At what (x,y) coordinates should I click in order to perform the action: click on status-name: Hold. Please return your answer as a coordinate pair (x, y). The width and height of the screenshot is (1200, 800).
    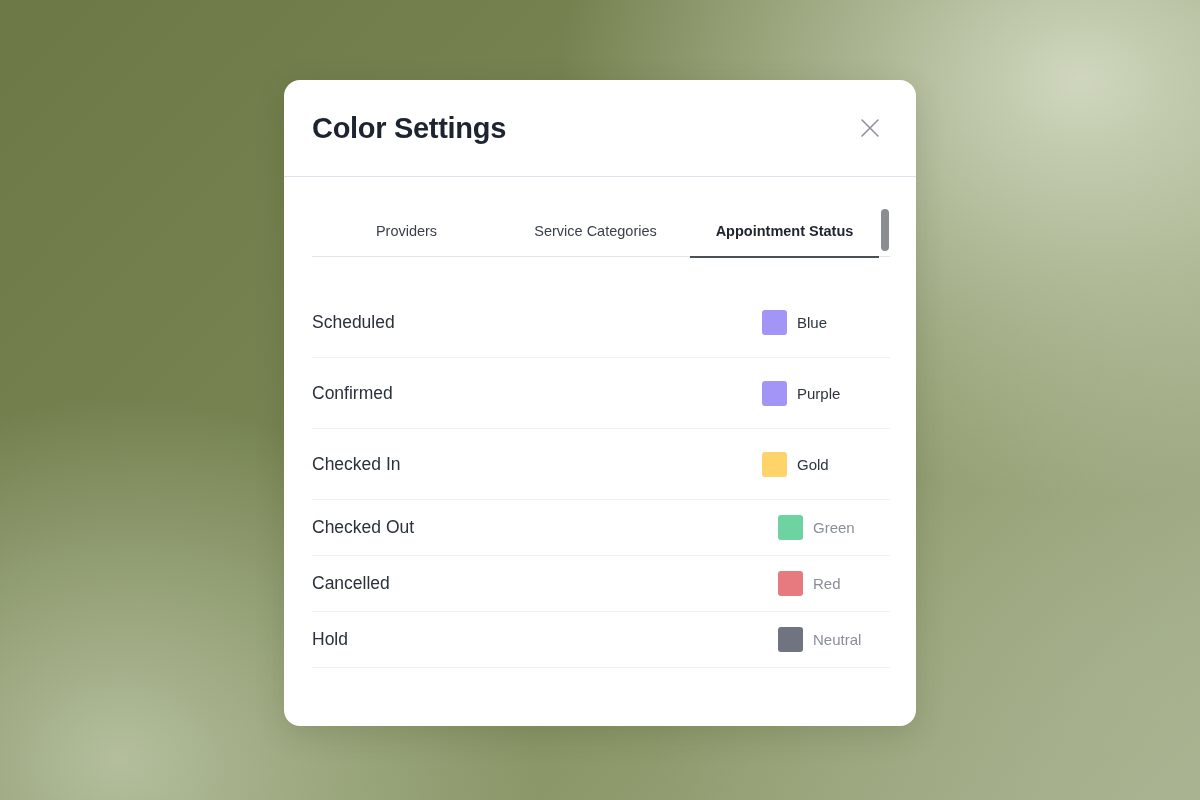
    Looking at the image, I should click on (330, 639).